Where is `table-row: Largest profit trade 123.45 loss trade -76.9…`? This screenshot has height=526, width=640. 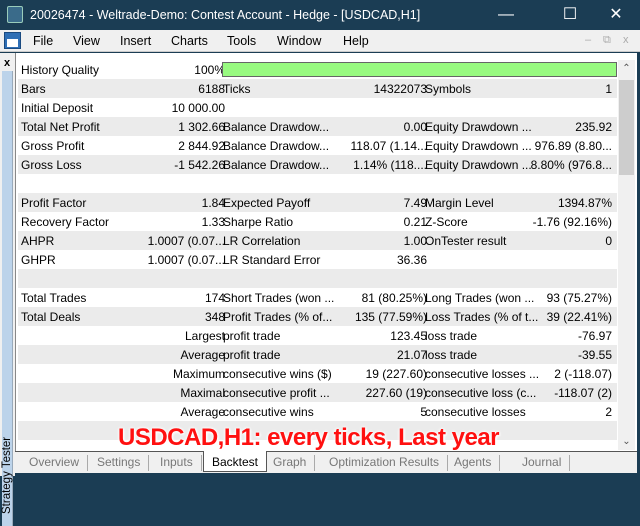 table-row: Largest profit trade 123.45 loss trade -76.9… is located at coordinates (317, 335).